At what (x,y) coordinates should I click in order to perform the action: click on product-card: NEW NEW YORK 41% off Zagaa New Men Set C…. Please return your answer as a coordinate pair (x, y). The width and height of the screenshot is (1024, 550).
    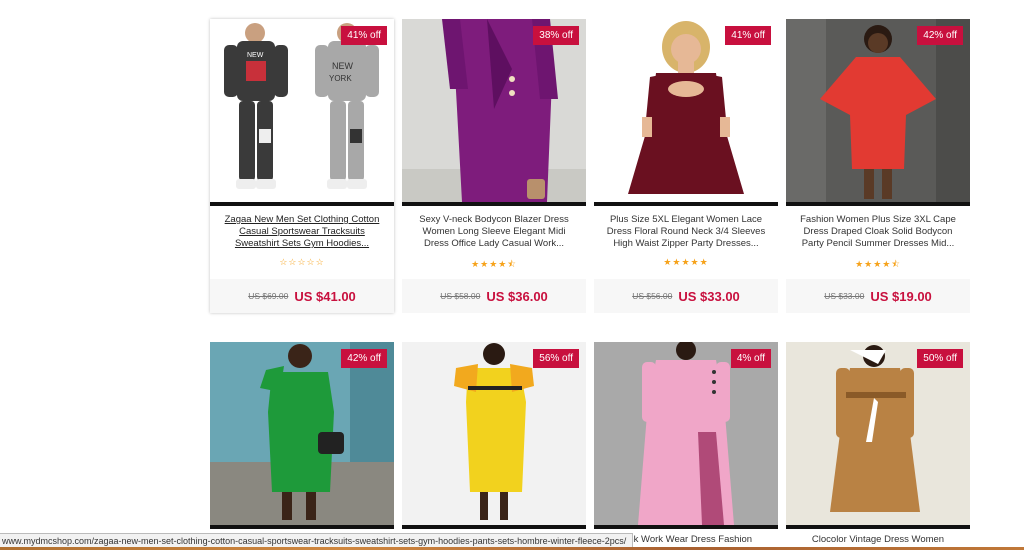
    Looking at the image, I should click on (302, 166).